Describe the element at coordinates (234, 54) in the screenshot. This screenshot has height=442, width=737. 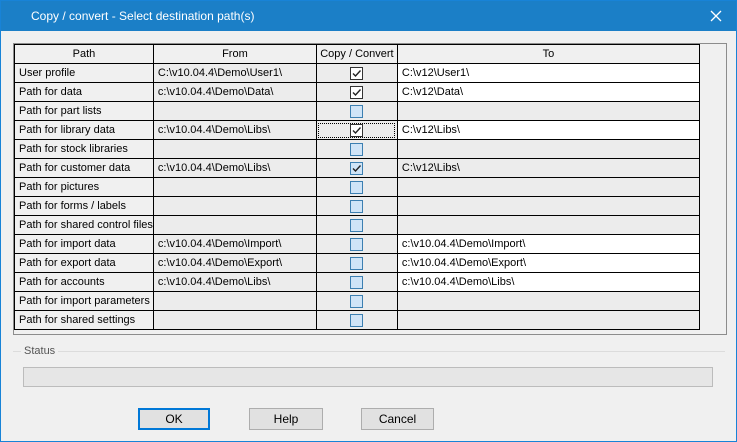
I see `header-from: From` at that location.